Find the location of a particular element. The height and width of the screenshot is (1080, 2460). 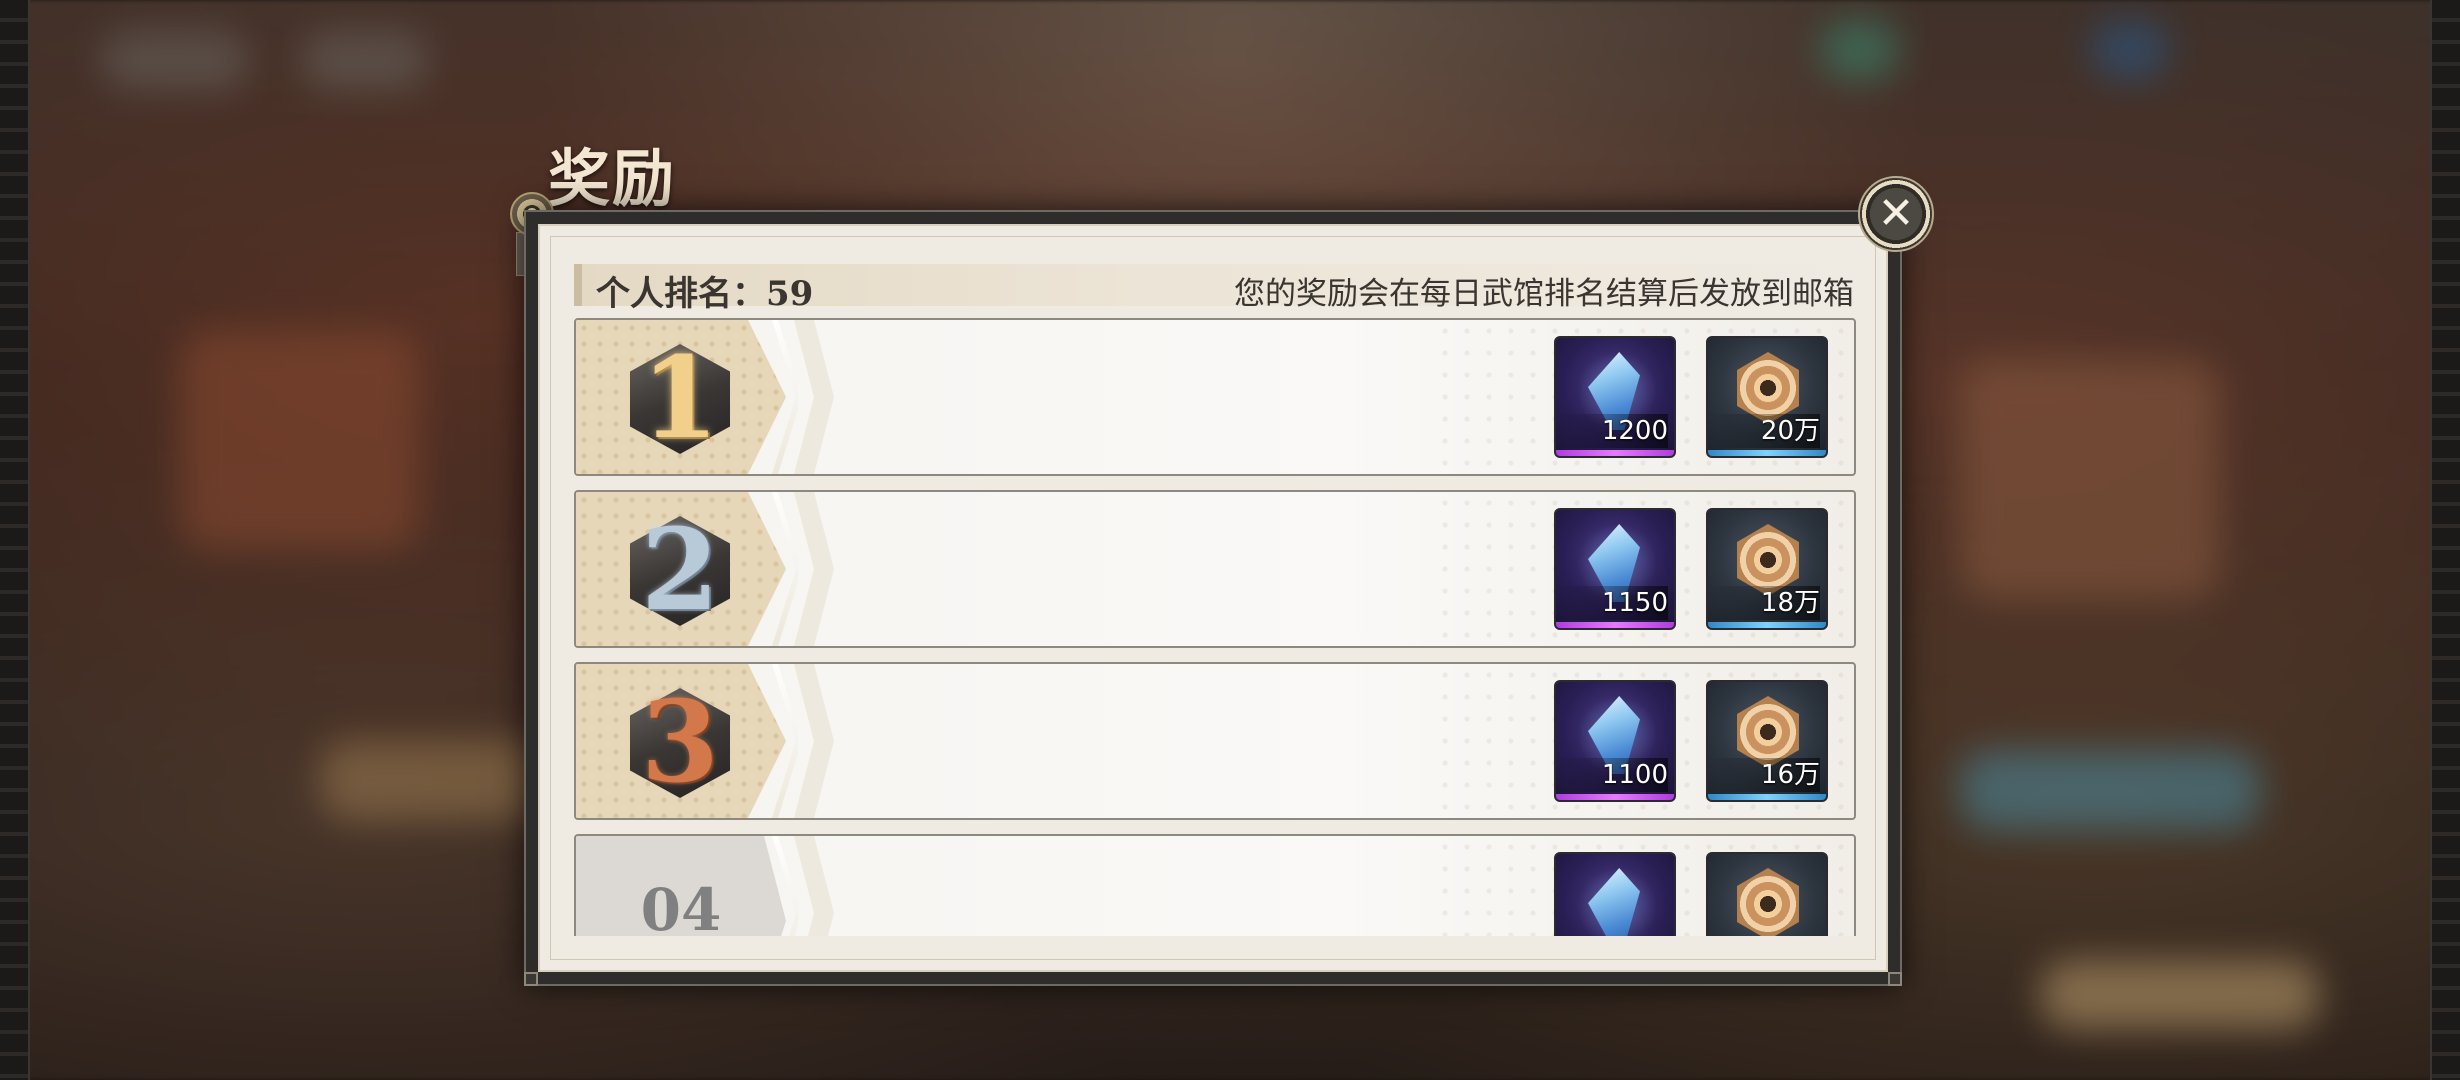

reward-row-rank-4: 04 is located at coordinates (1215, 885).